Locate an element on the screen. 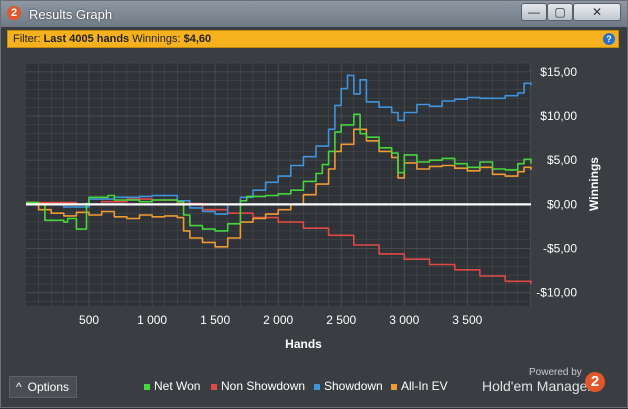 This screenshot has width=628, height=409. x-tick-label: 3 500 is located at coordinates (467, 320).